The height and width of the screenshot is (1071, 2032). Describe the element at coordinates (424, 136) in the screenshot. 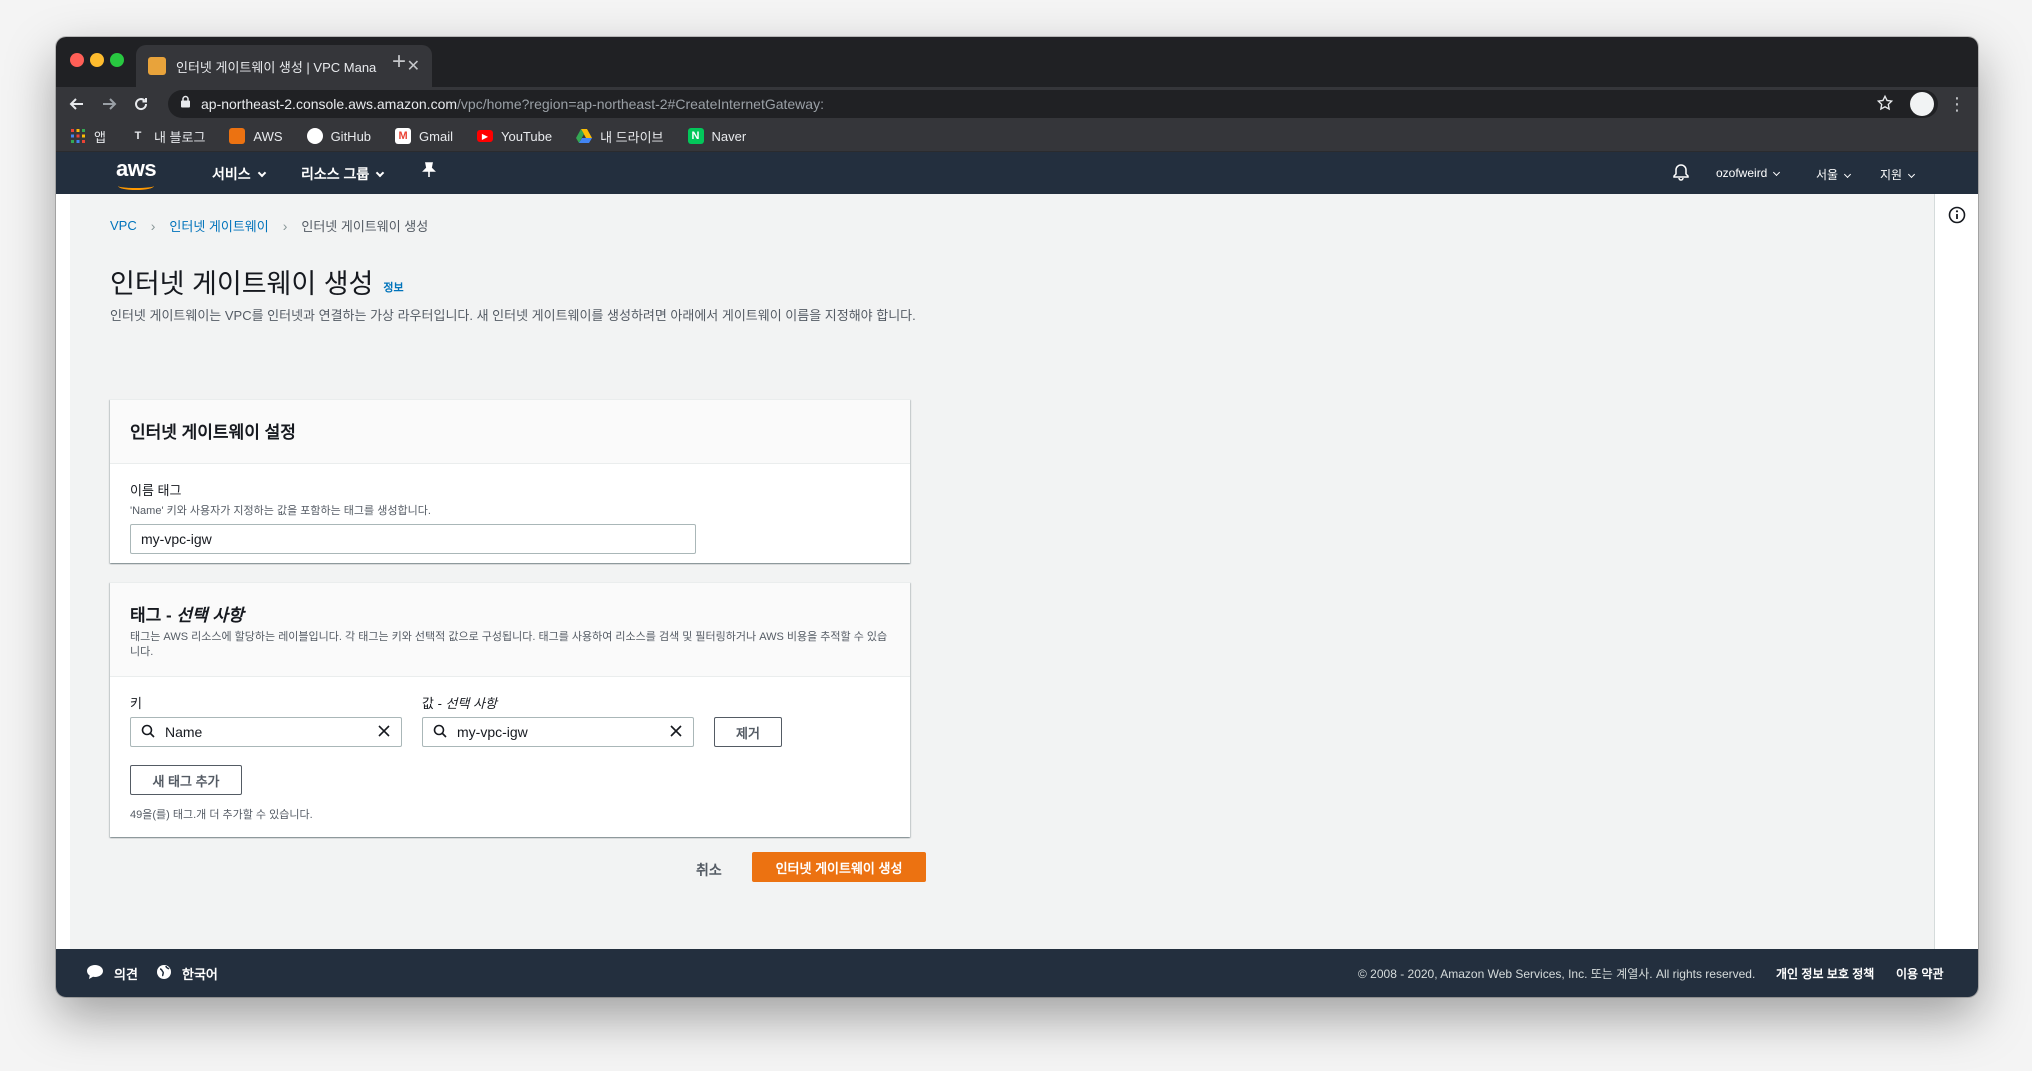

I see `bookmark-gmail: M Gmail` at that location.